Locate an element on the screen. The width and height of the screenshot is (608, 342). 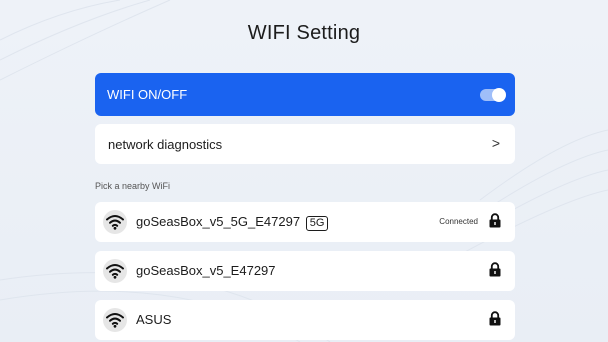
network-ssid: goSeasBox_v5_5G_E47297 5G is located at coordinates (232, 222).